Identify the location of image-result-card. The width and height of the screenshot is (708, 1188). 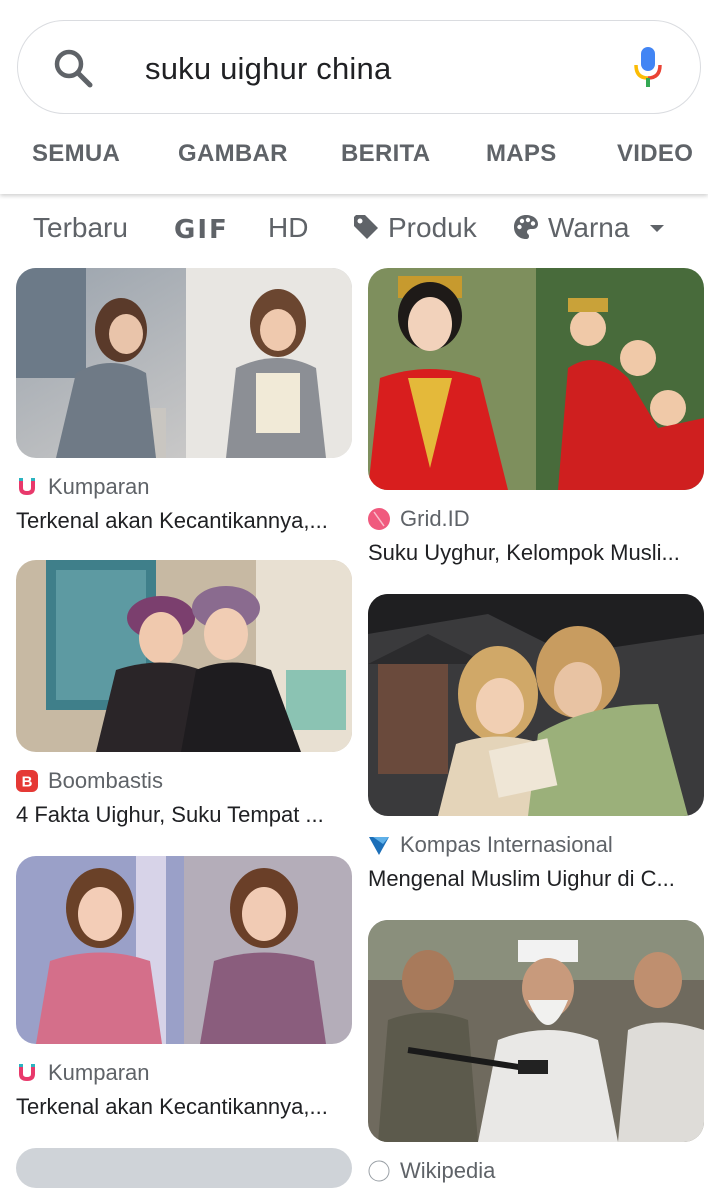
(184, 1168).